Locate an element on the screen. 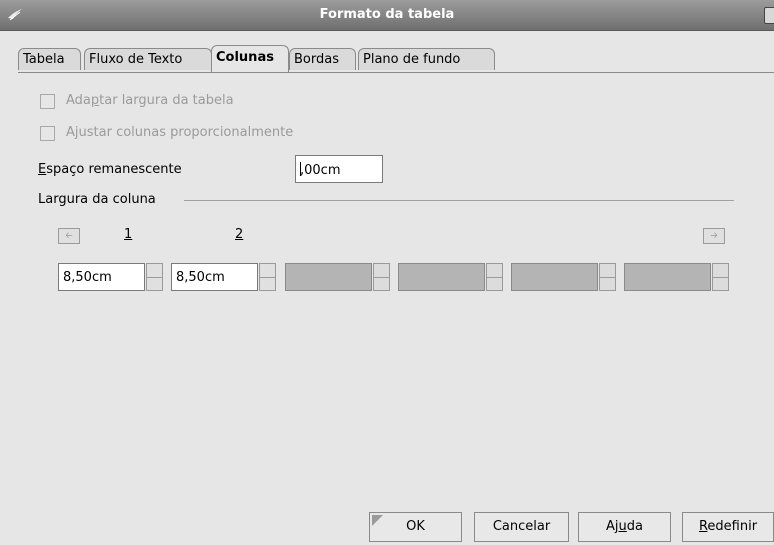 The height and width of the screenshot is (545, 774). column-width-input-2: 8,50cm is located at coordinates (214, 277).